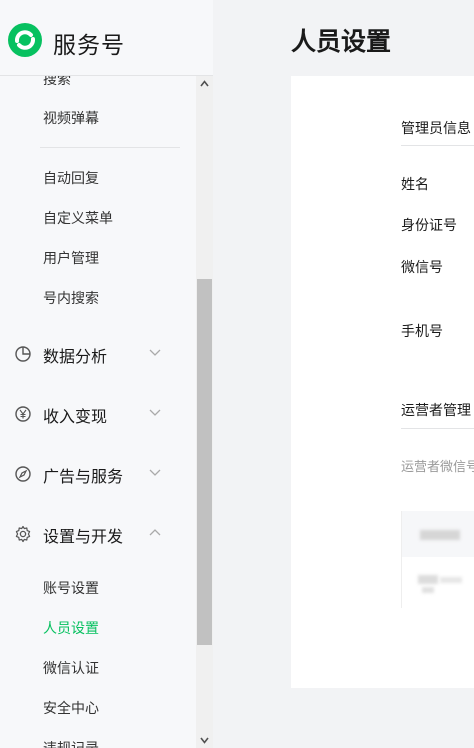 The image size is (474, 748). I want to click on field-label-wechat-id: 微信号, so click(422, 268).